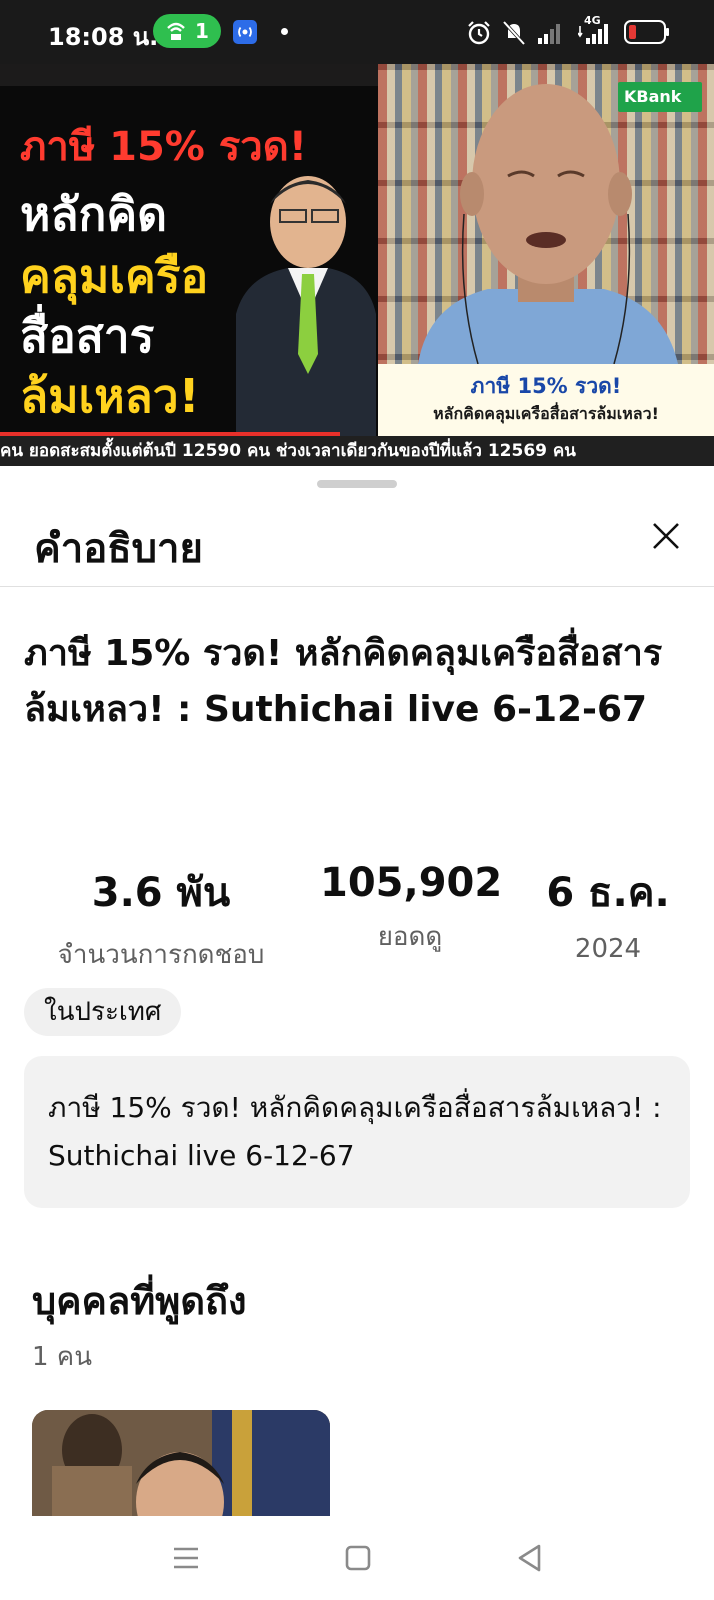 The image size is (714, 1600). What do you see at coordinates (546, 386) in the screenshot?
I see `caption-line-1: ภาษี 15% รวด!` at bounding box center [546, 386].